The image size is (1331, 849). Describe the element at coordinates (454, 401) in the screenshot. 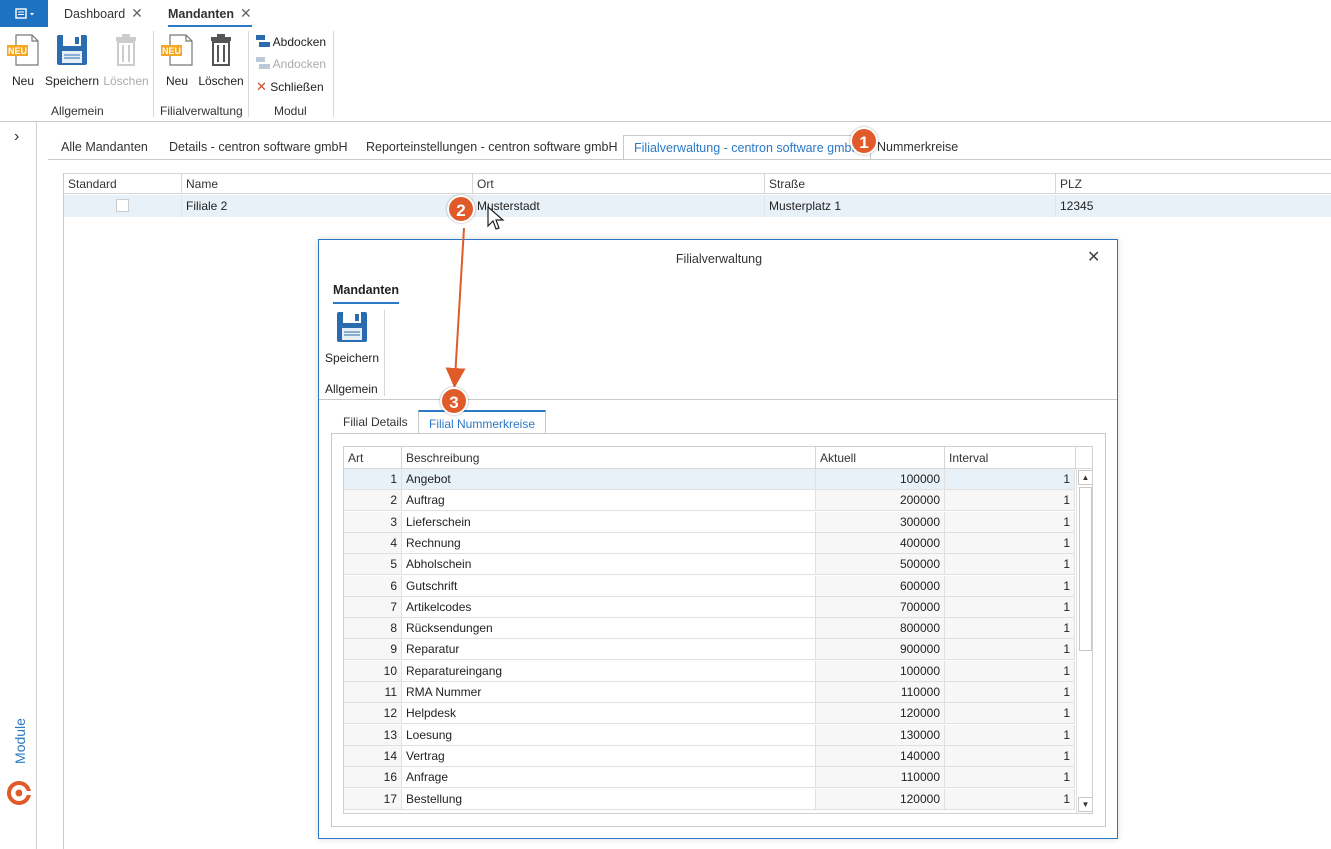

I see `annotation-badge-3: 3` at that location.